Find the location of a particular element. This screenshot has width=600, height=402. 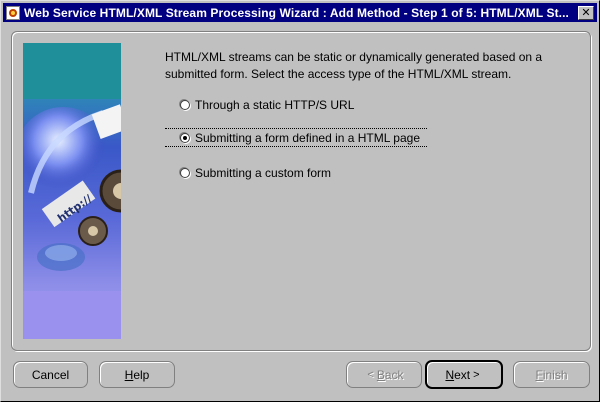

option-html-form: Submitting a form defined in a HTML page is located at coordinates (298, 138).